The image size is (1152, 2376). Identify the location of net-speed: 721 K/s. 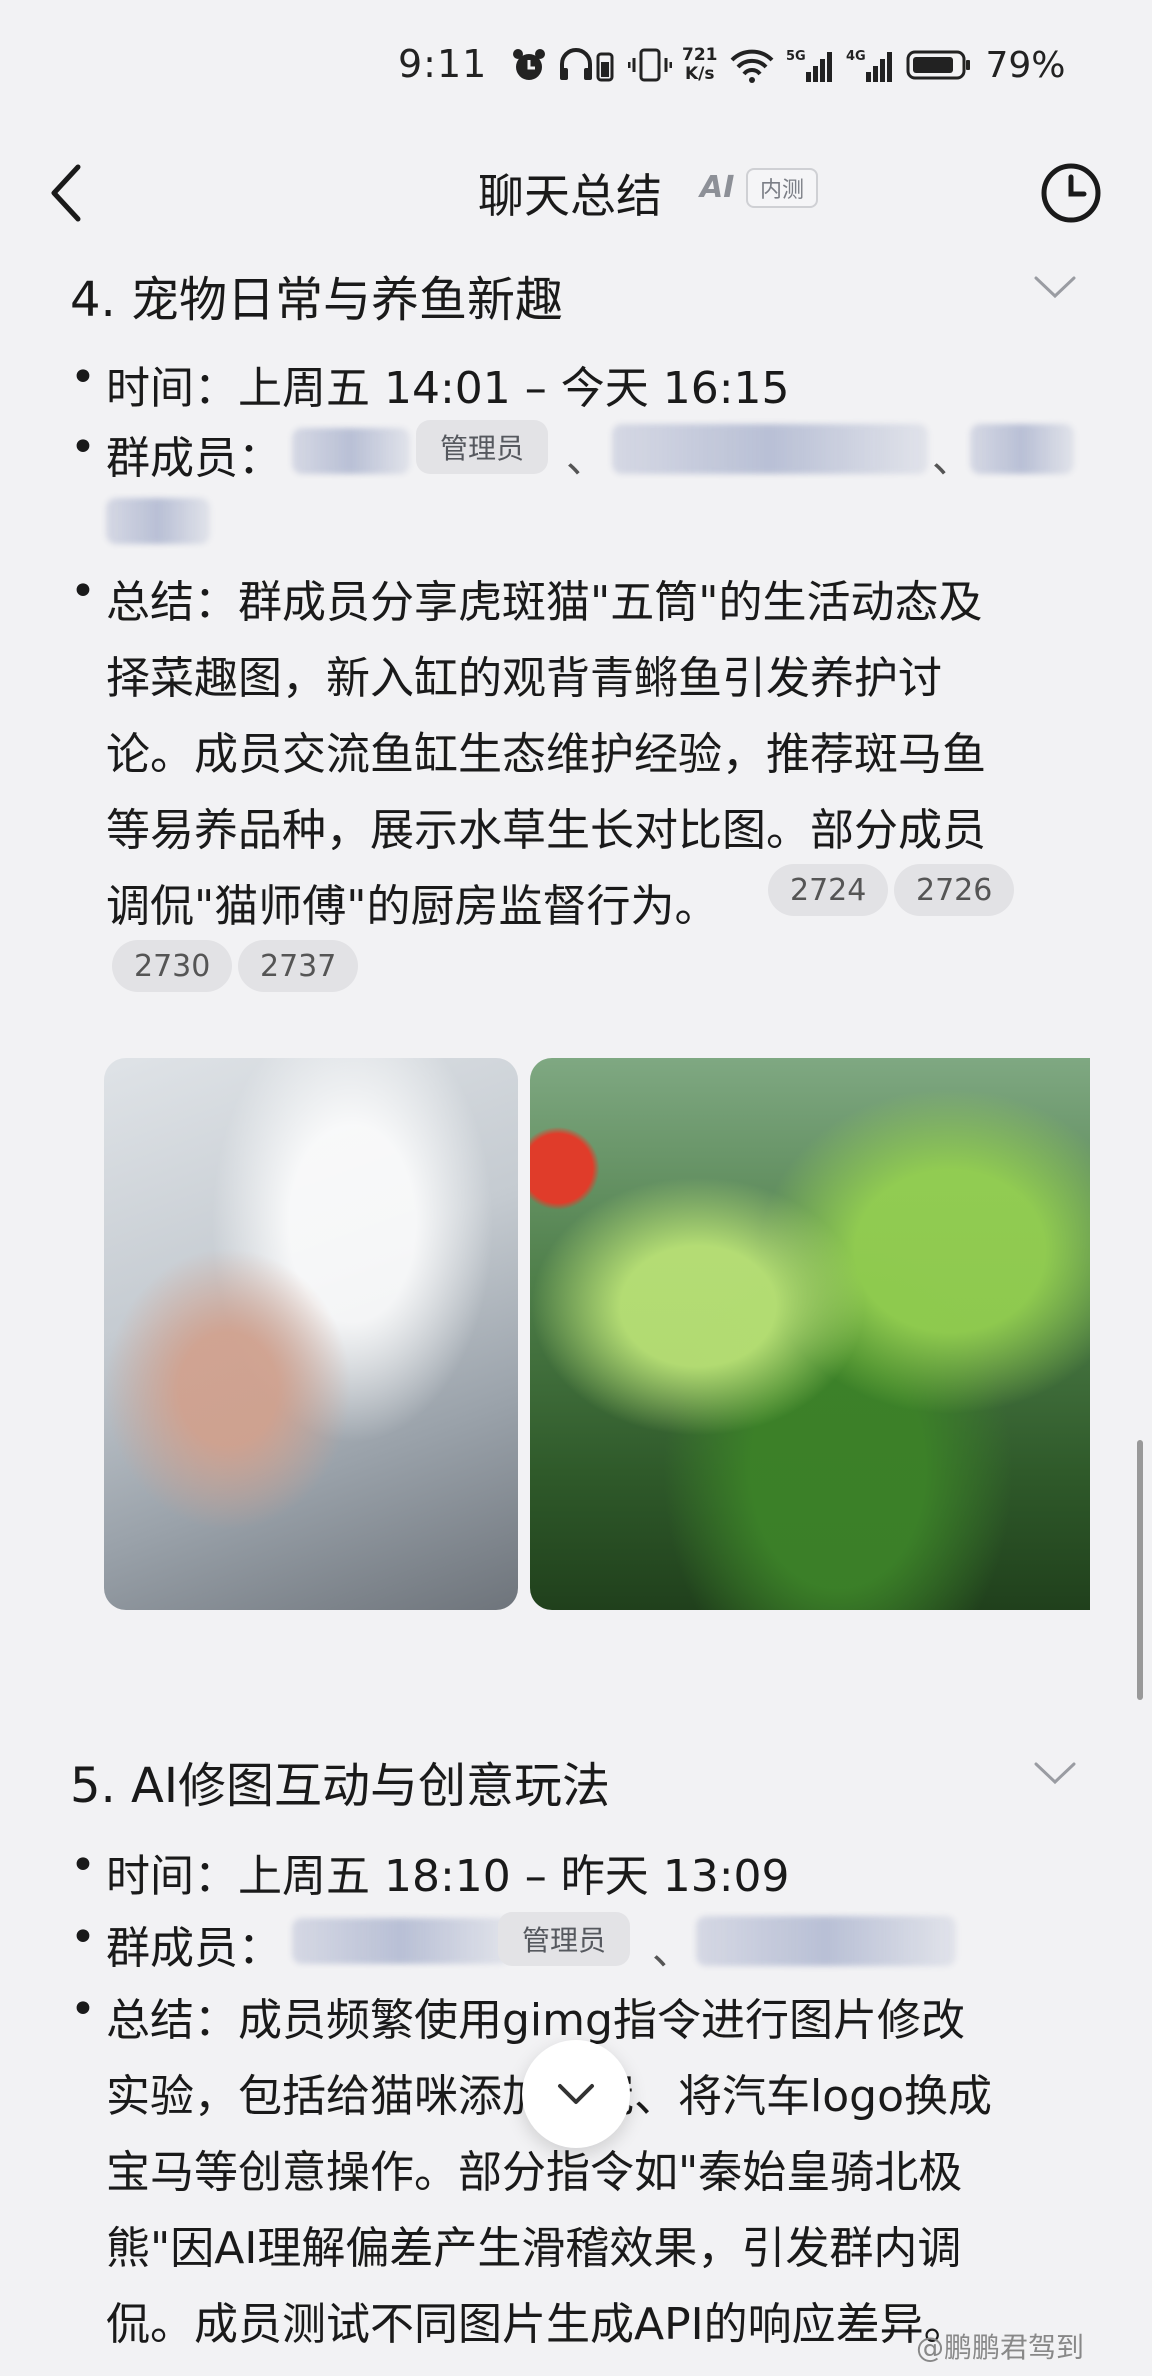
(700, 65).